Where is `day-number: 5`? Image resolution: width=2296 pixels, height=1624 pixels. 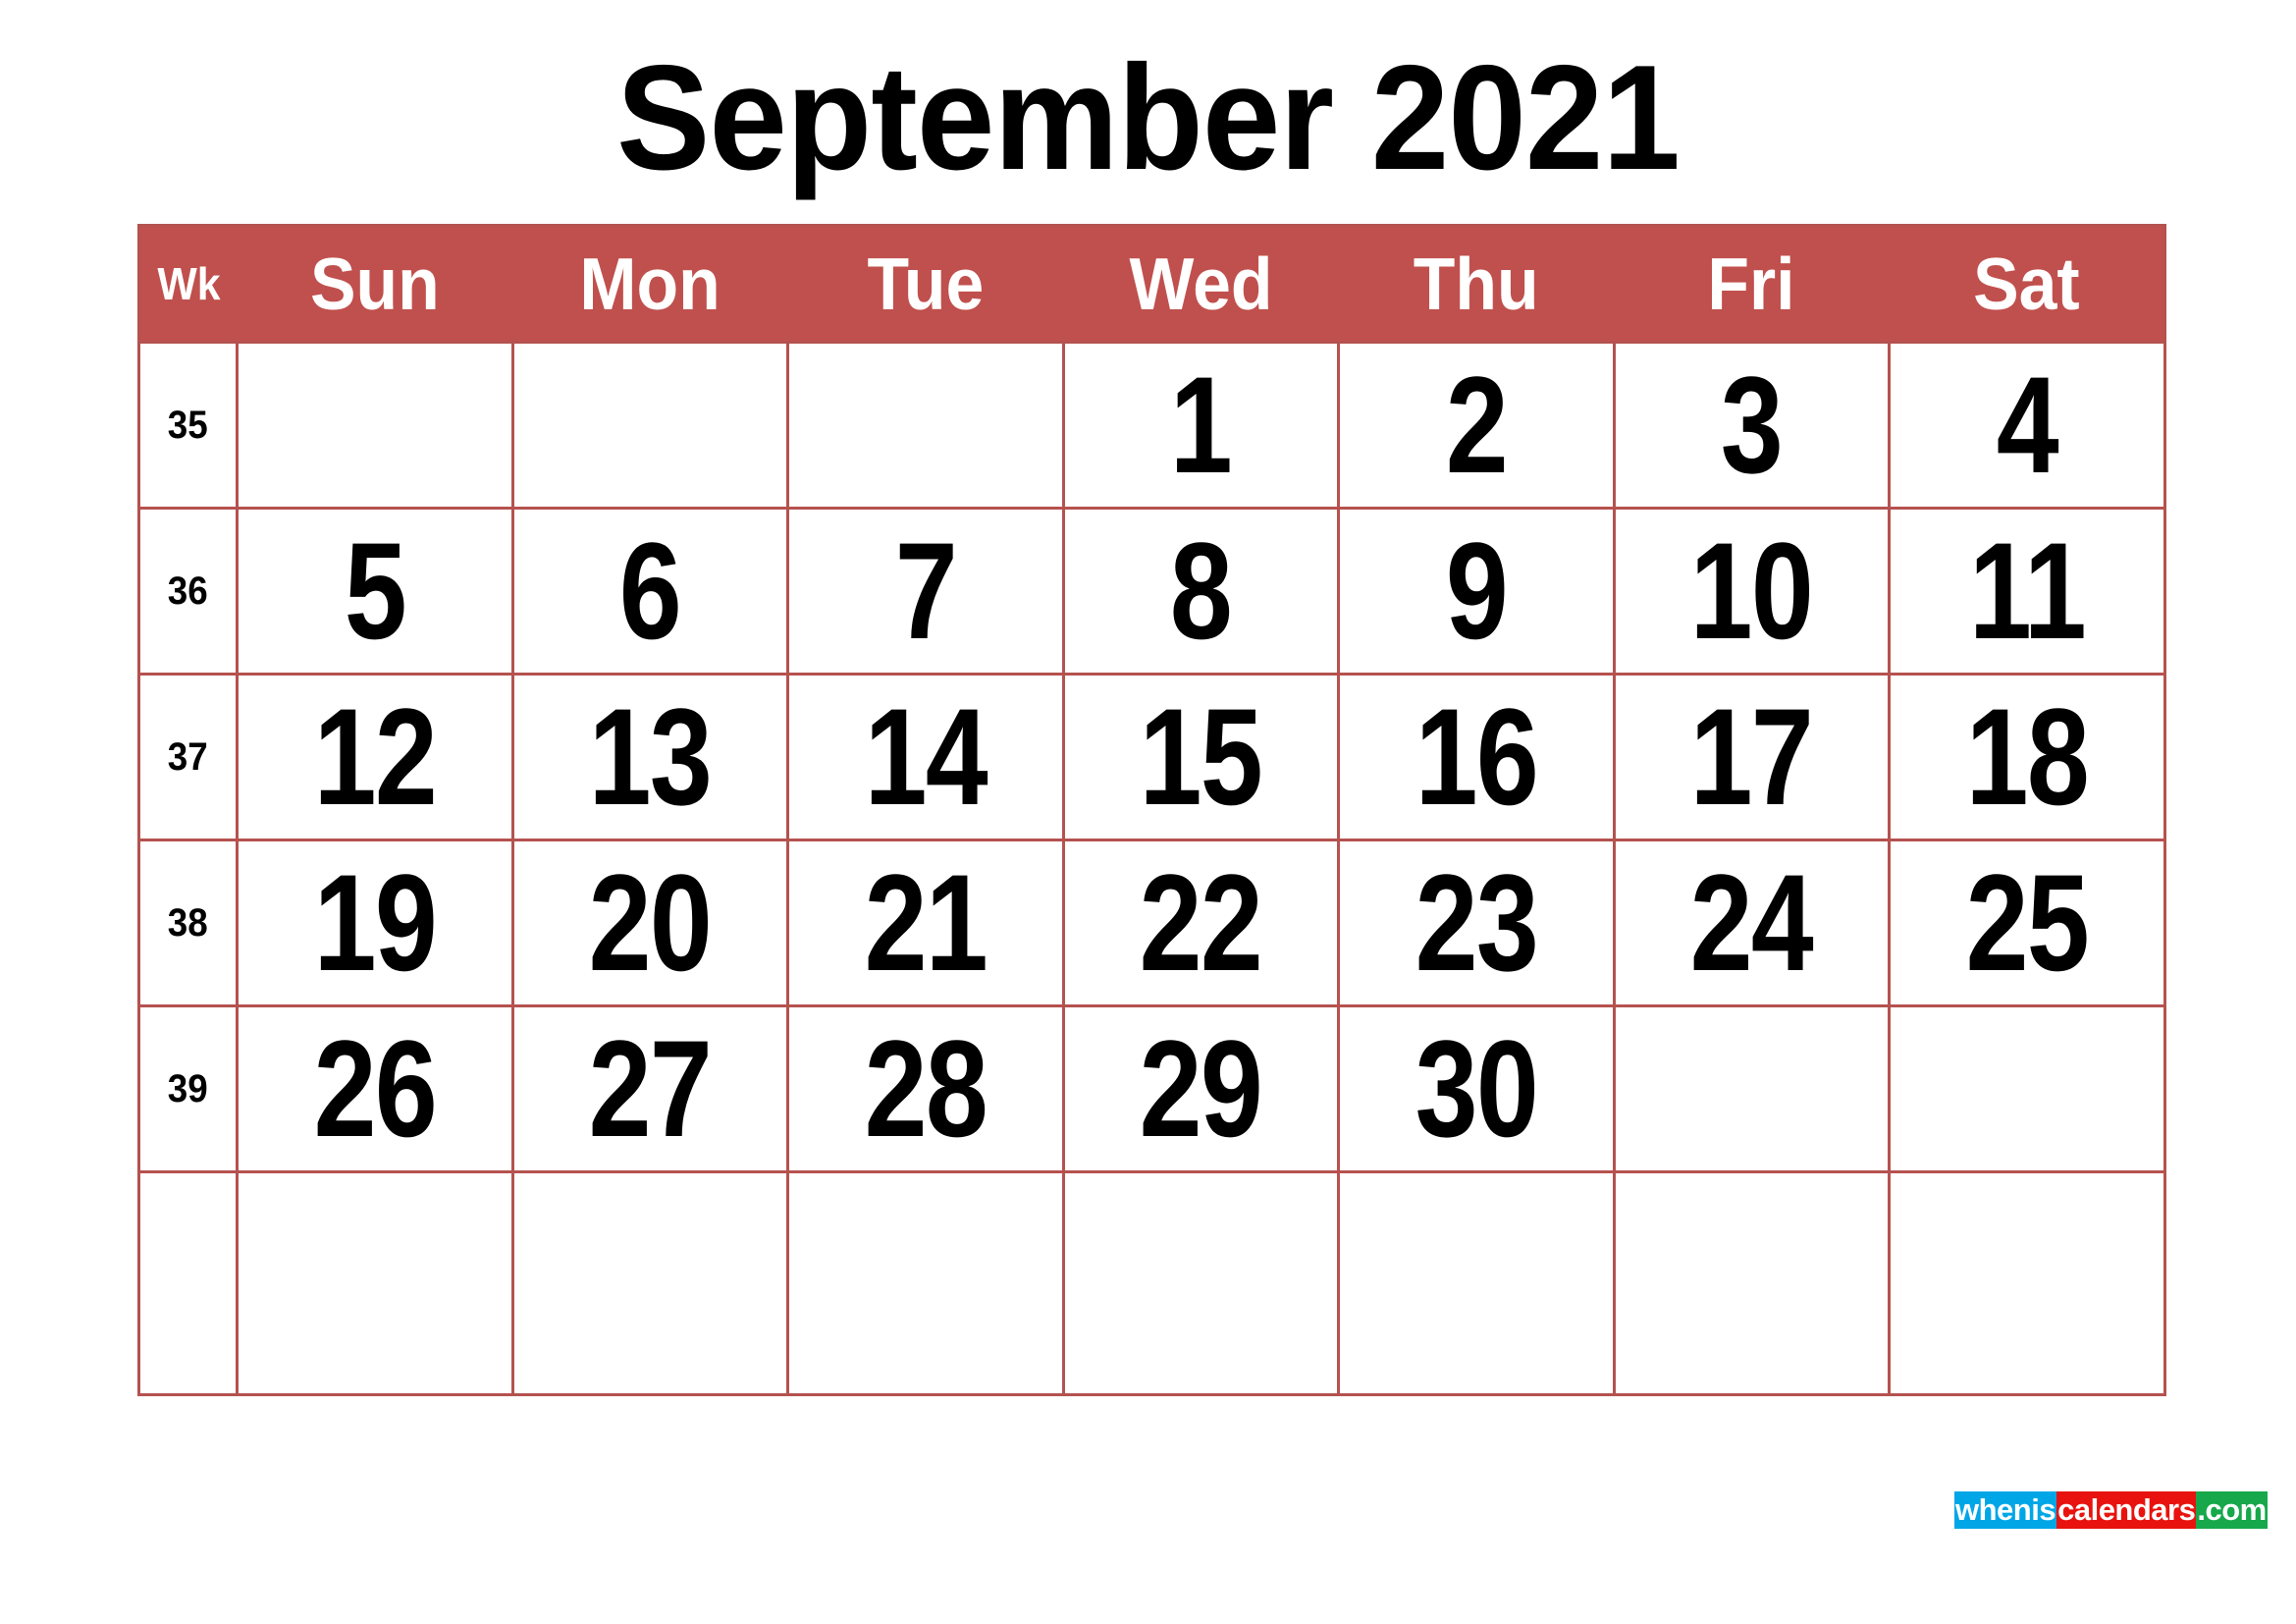 day-number: 5 is located at coordinates (375, 591).